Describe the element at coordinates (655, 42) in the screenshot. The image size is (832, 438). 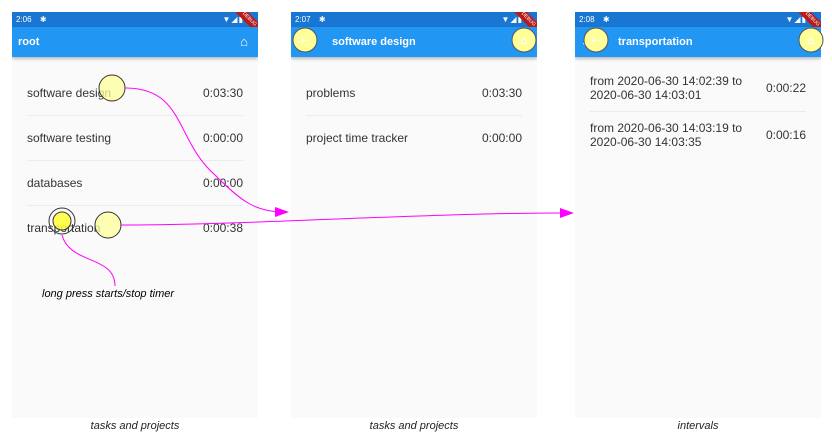
I see `page-title: transportation` at that location.